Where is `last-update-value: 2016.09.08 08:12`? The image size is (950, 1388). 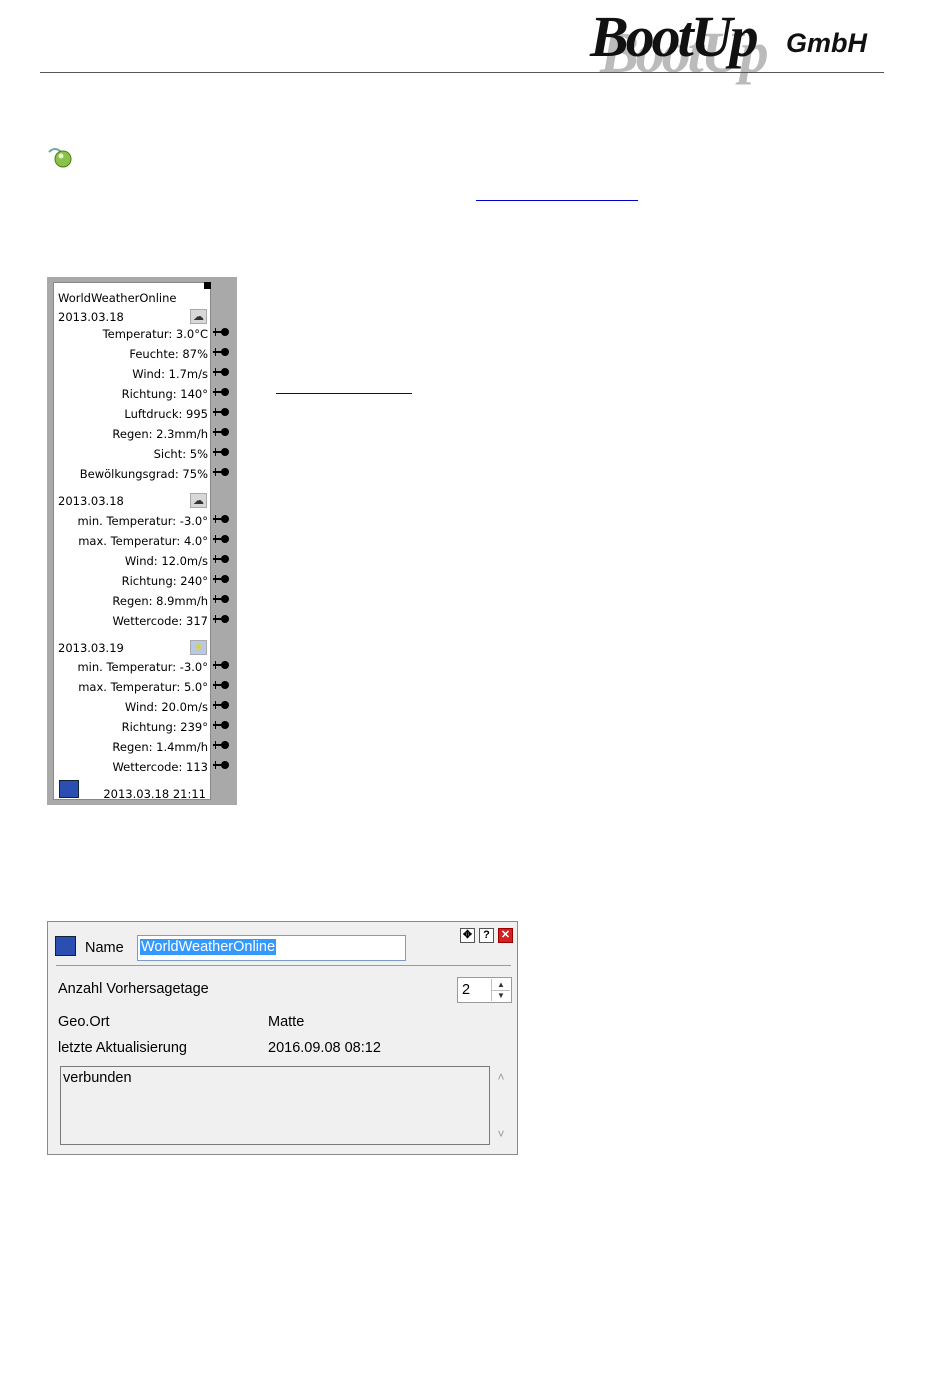
last-update-value: 2016.09.08 08:12 is located at coordinates (324, 1048).